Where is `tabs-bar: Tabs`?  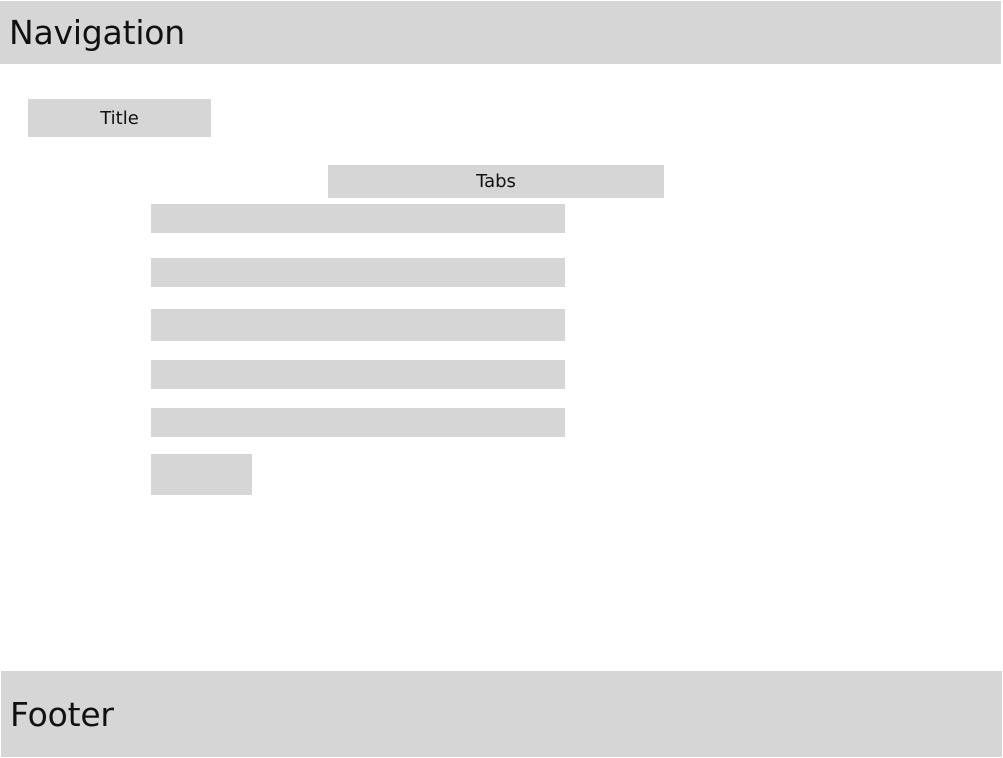 tabs-bar: Tabs is located at coordinates (496, 181).